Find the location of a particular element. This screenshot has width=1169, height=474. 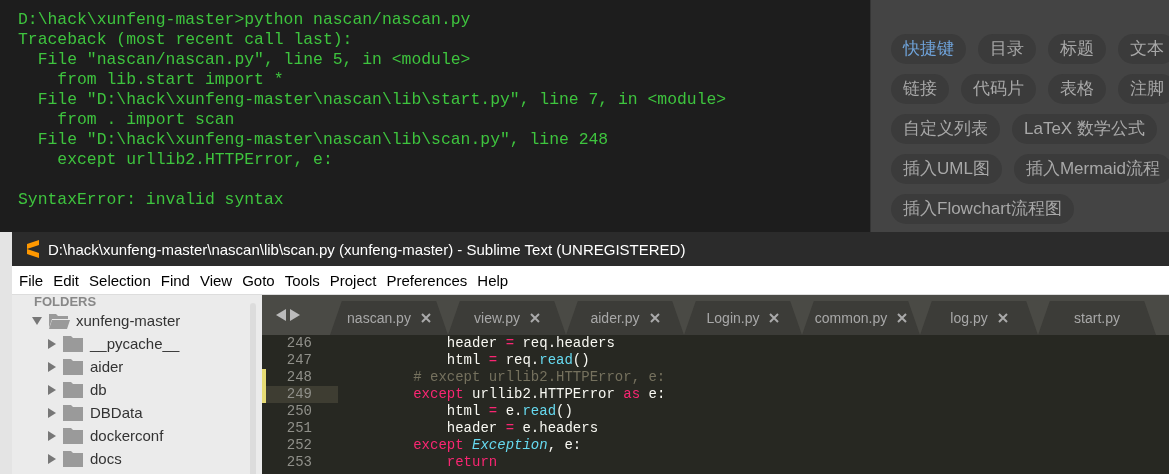

folder-name: DBData is located at coordinates (116, 412).